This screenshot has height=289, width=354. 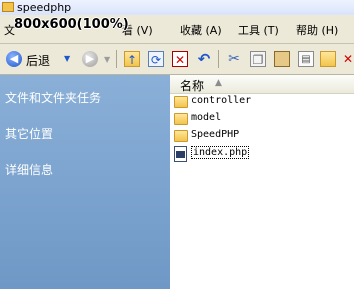 What do you see at coordinates (220, 152) in the screenshot?
I see `file-name: index.php` at bounding box center [220, 152].